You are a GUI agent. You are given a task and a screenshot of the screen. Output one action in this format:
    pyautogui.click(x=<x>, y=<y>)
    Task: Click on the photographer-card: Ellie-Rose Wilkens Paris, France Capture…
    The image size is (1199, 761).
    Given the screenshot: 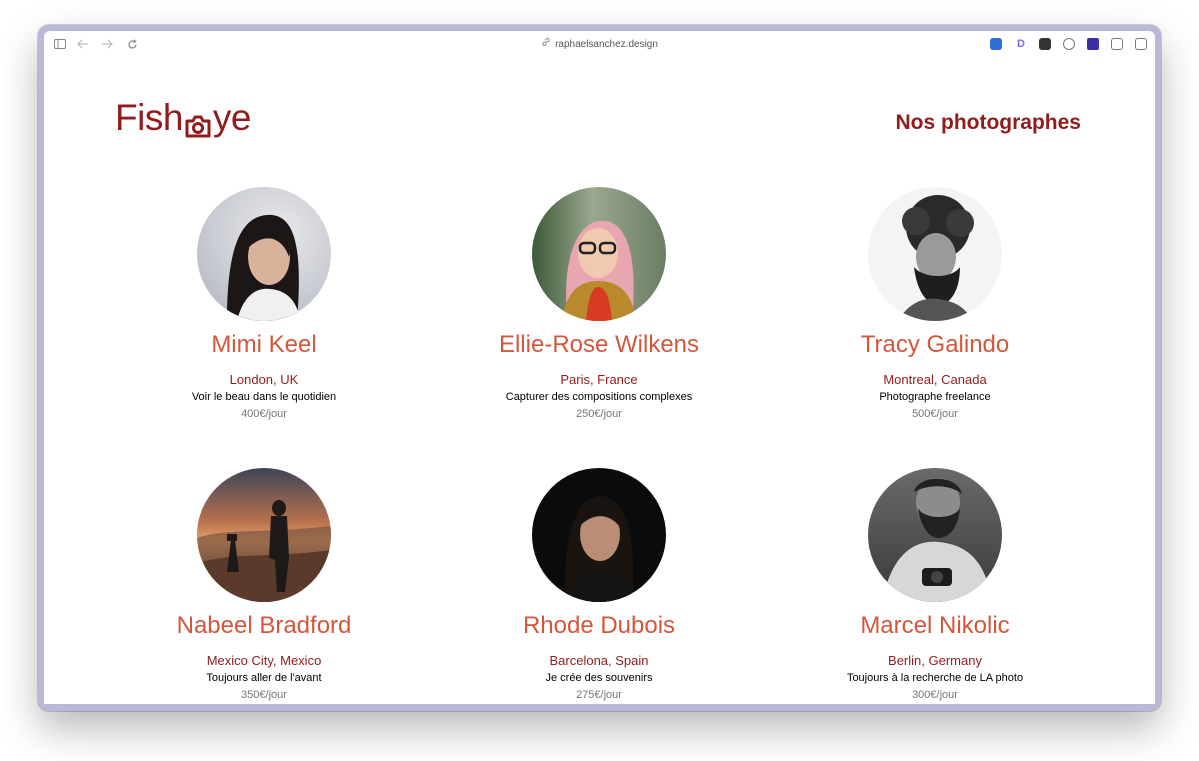 What is the action you would take?
    pyautogui.click(x=599, y=303)
    